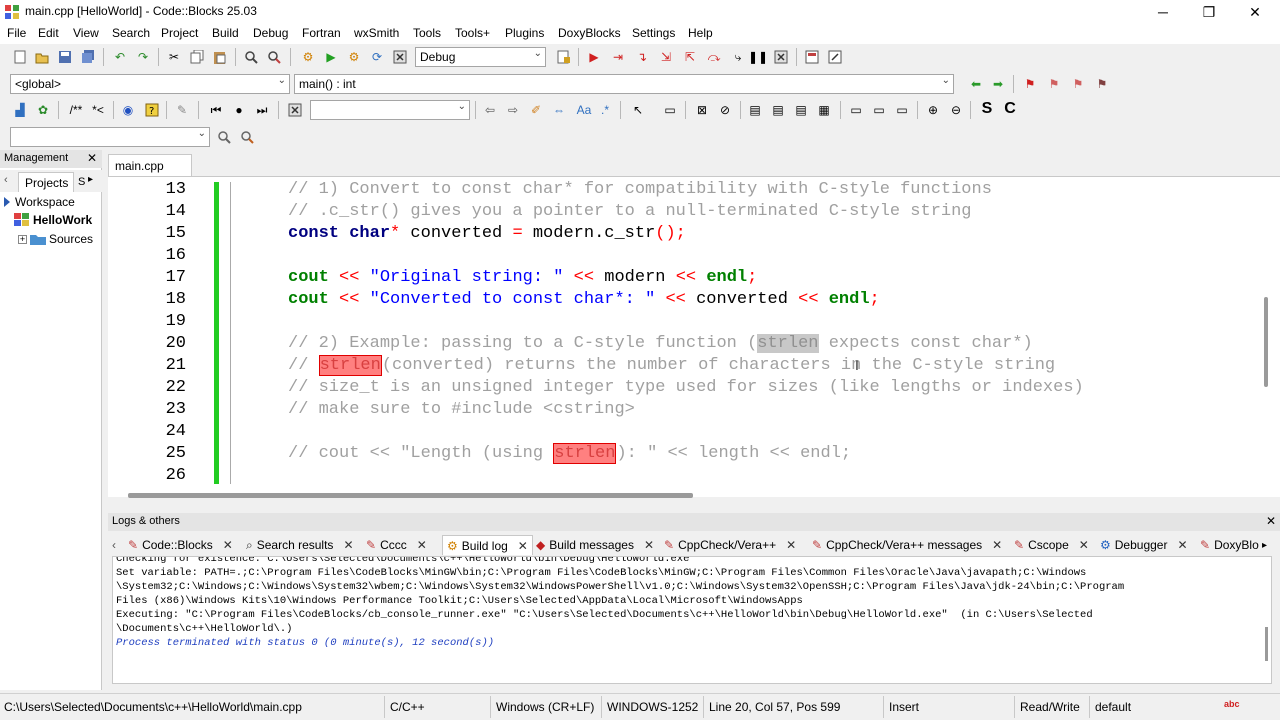 This screenshot has width=1280, height=720. I want to click on log-tab-build-log: ⚙ Build log ✕, so click(487, 545).